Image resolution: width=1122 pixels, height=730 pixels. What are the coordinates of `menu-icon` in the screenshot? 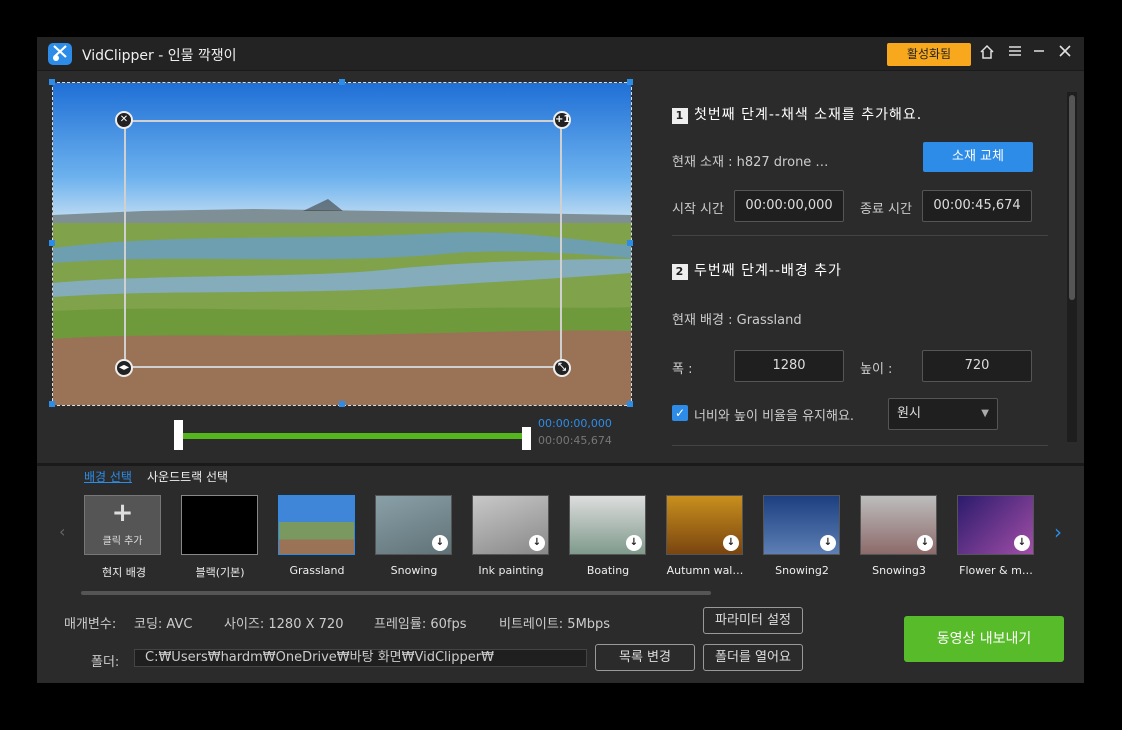 It's located at (1015, 54).